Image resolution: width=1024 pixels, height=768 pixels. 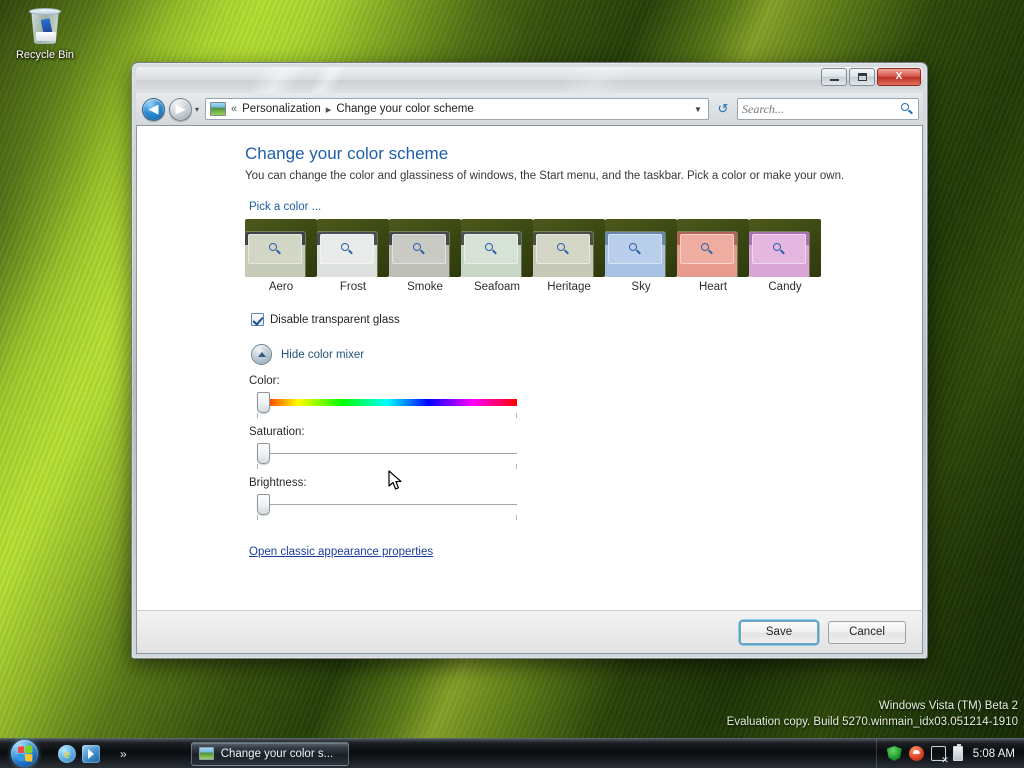 I want to click on taskbar: e » Change your color s... 5:08 AM, so click(x=512, y=753).